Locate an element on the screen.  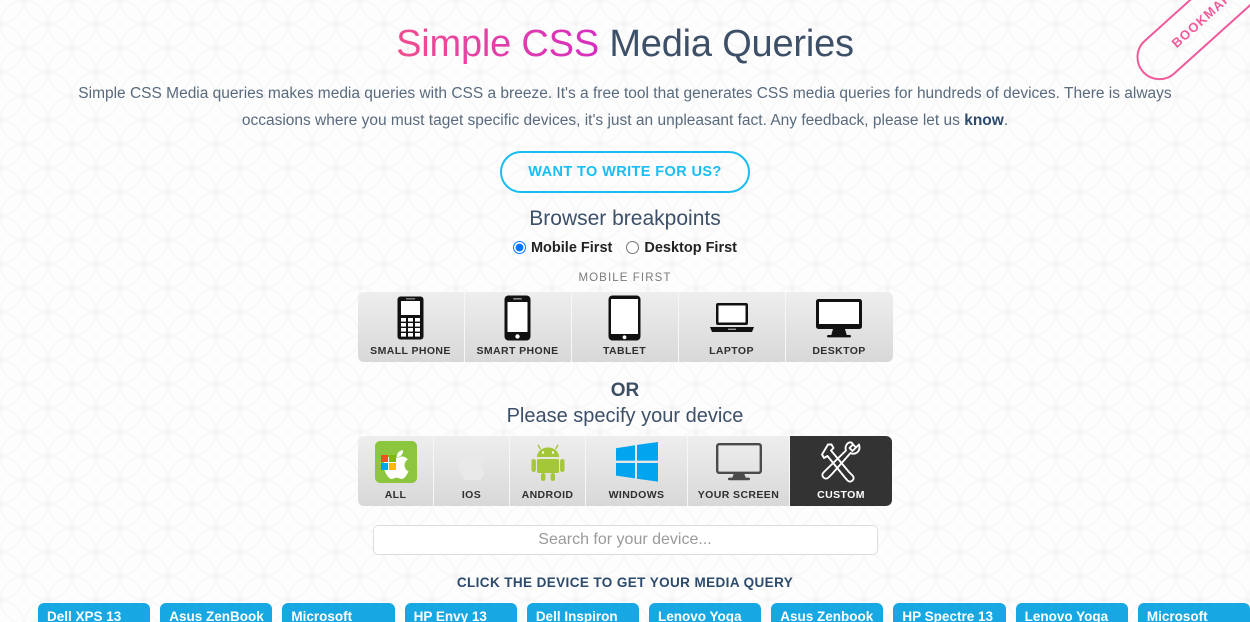
device-card: Lenovo Yoga 710 is located at coordinates (705, 612).